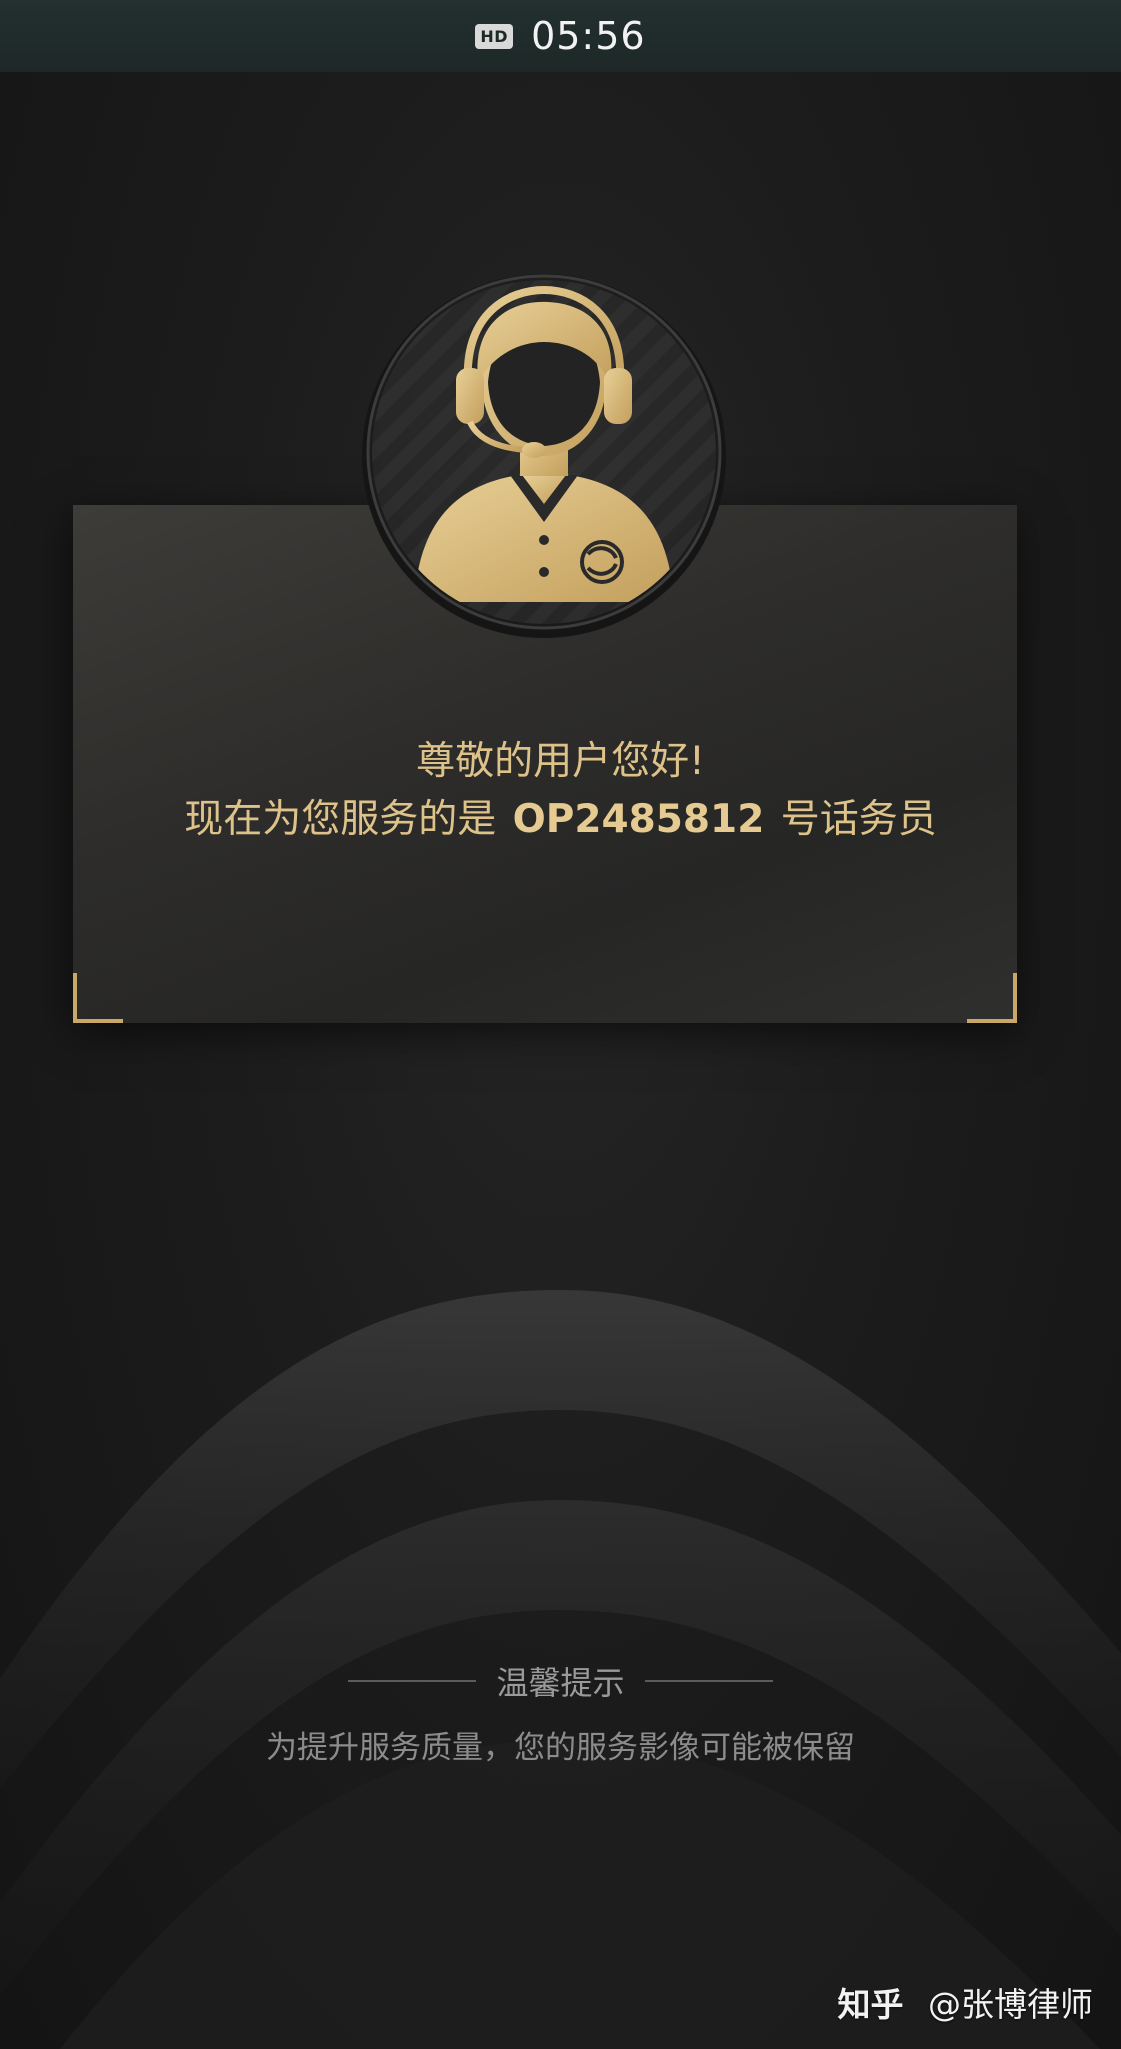 The width and height of the screenshot is (1121, 2049). Describe the element at coordinates (588, 36) in the screenshot. I see `status-time: 05:56` at that location.